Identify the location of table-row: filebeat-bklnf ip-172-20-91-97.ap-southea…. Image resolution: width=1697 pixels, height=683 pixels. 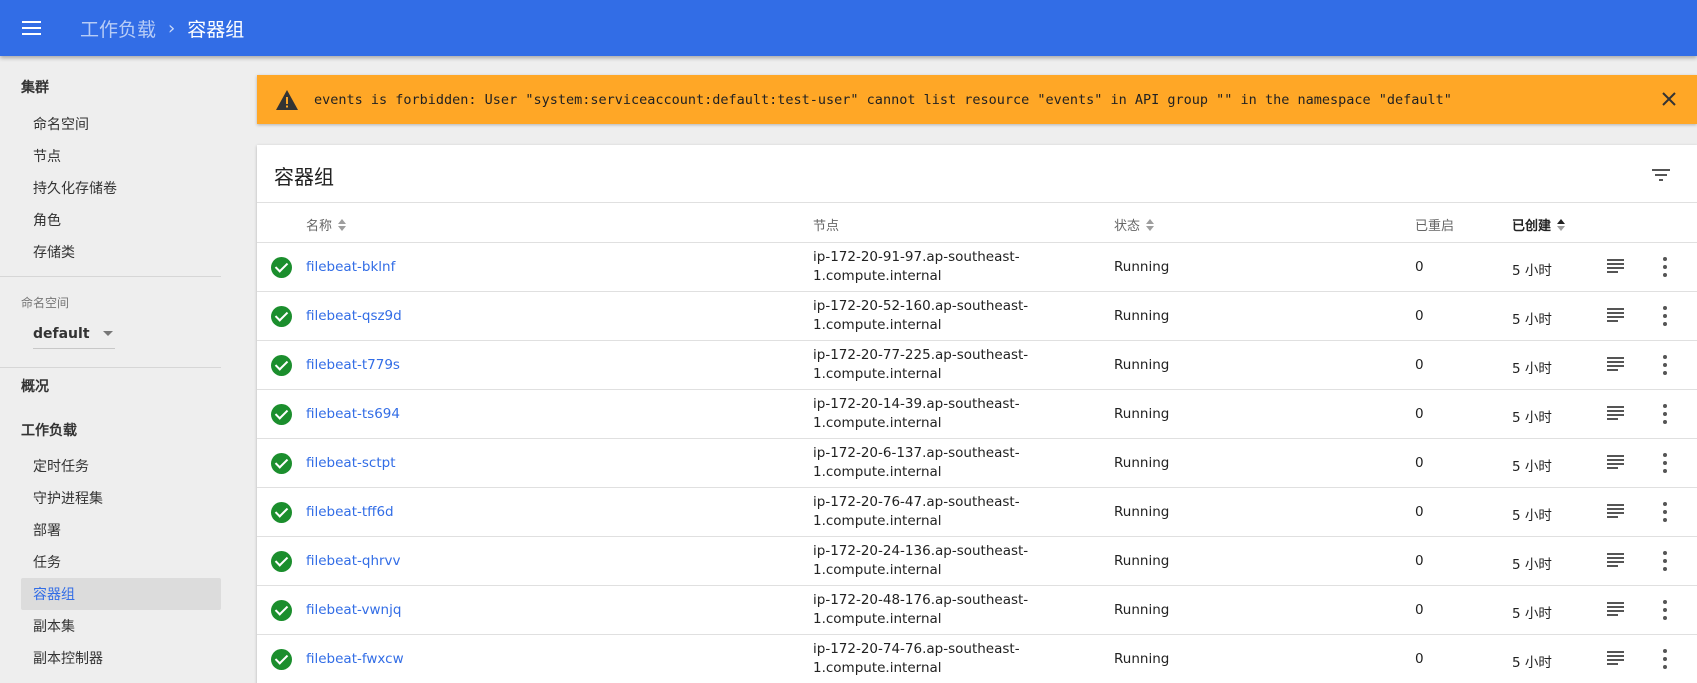
(977, 267).